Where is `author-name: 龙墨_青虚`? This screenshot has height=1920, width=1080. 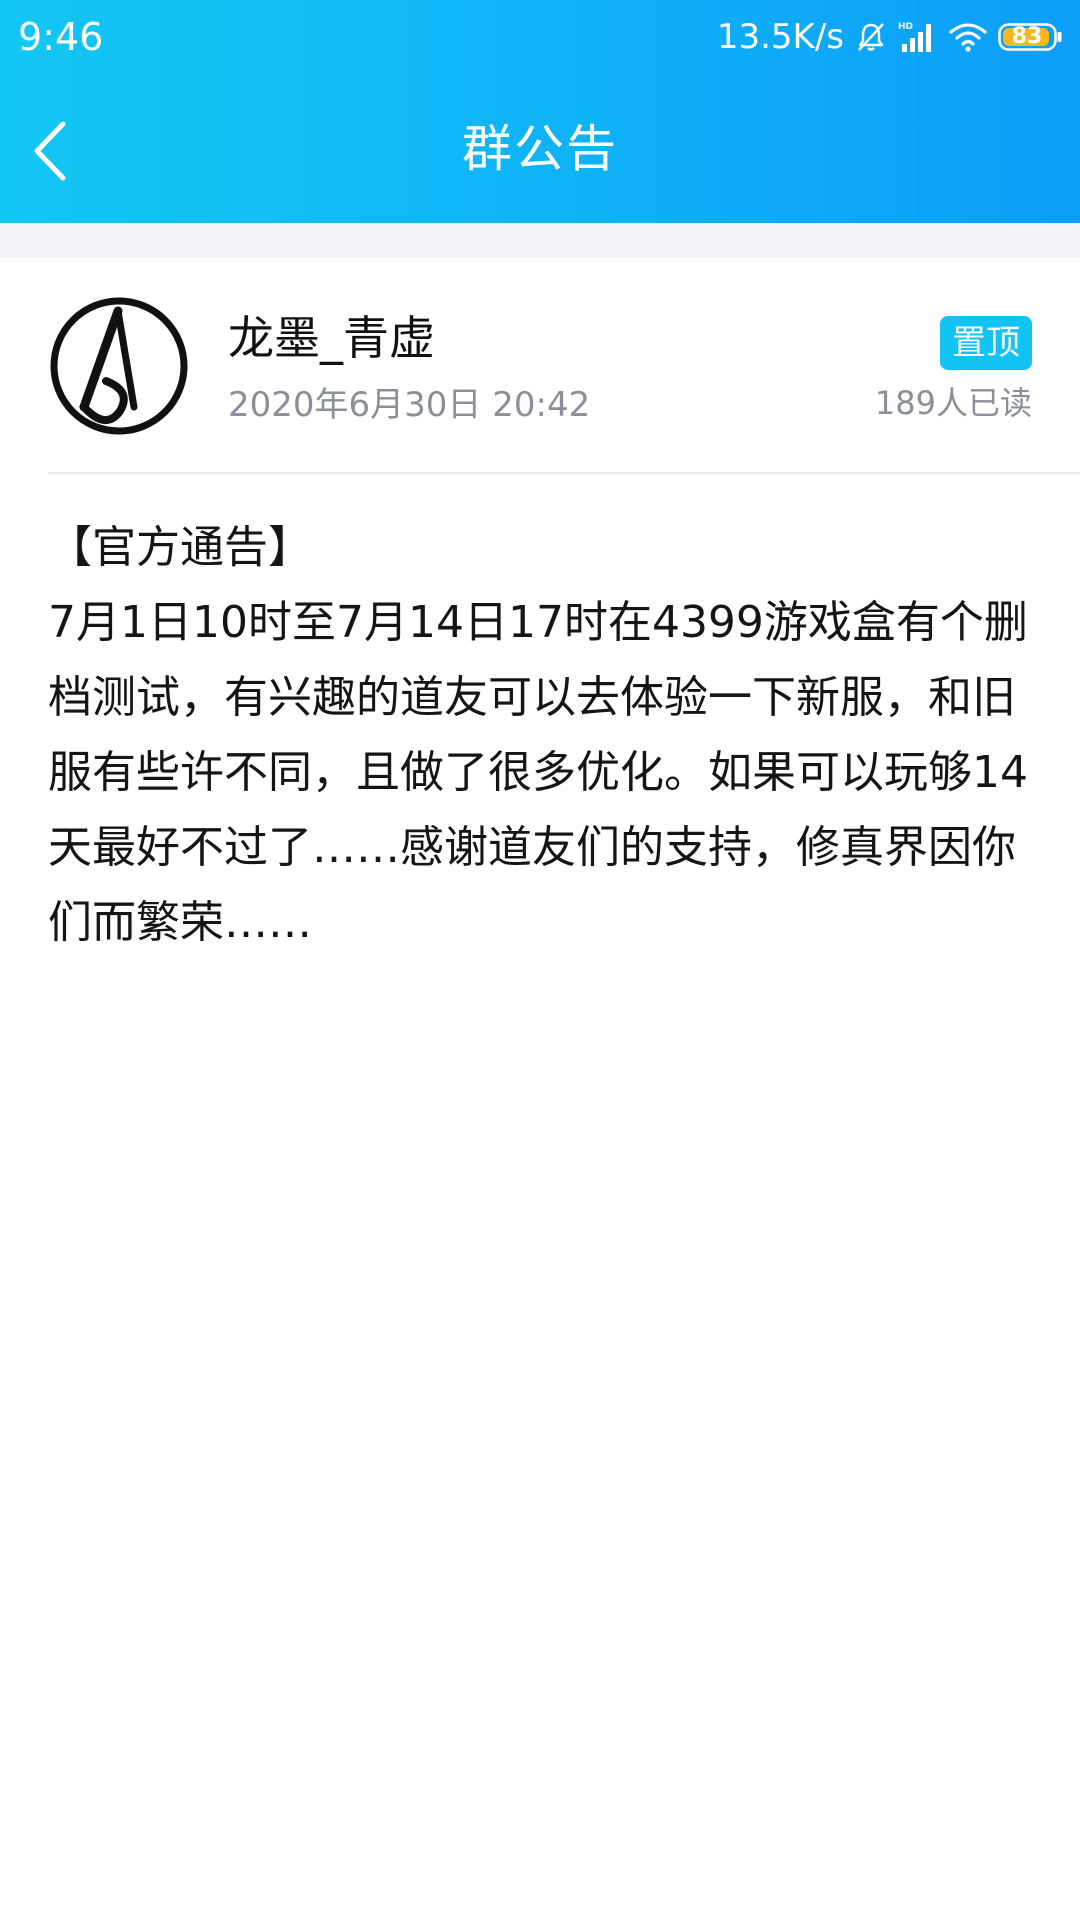
author-name: 龙墨_青虚 is located at coordinates (331, 338).